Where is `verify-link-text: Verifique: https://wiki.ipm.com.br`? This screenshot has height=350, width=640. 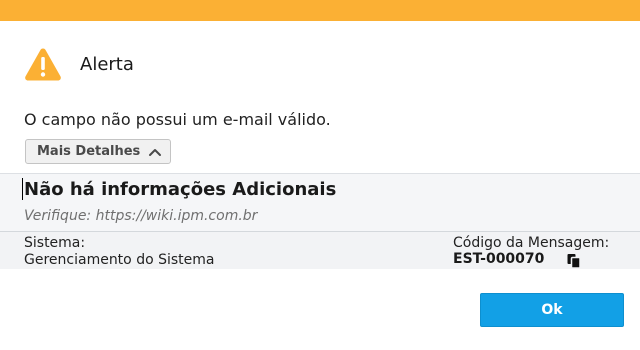 verify-link-text: Verifique: https://wiki.ipm.com.br is located at coordinates (141, 216).